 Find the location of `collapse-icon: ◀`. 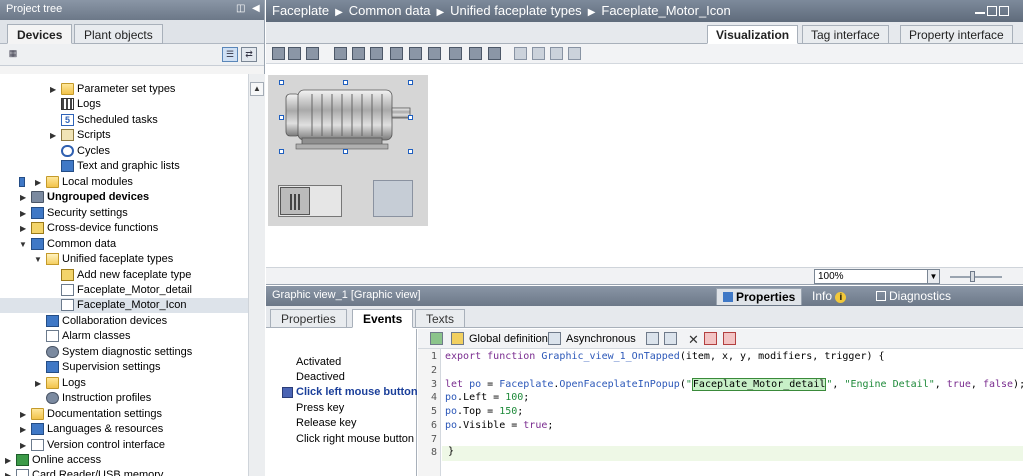

collapse-icon: ◀ is located at coordinates (256, 8).